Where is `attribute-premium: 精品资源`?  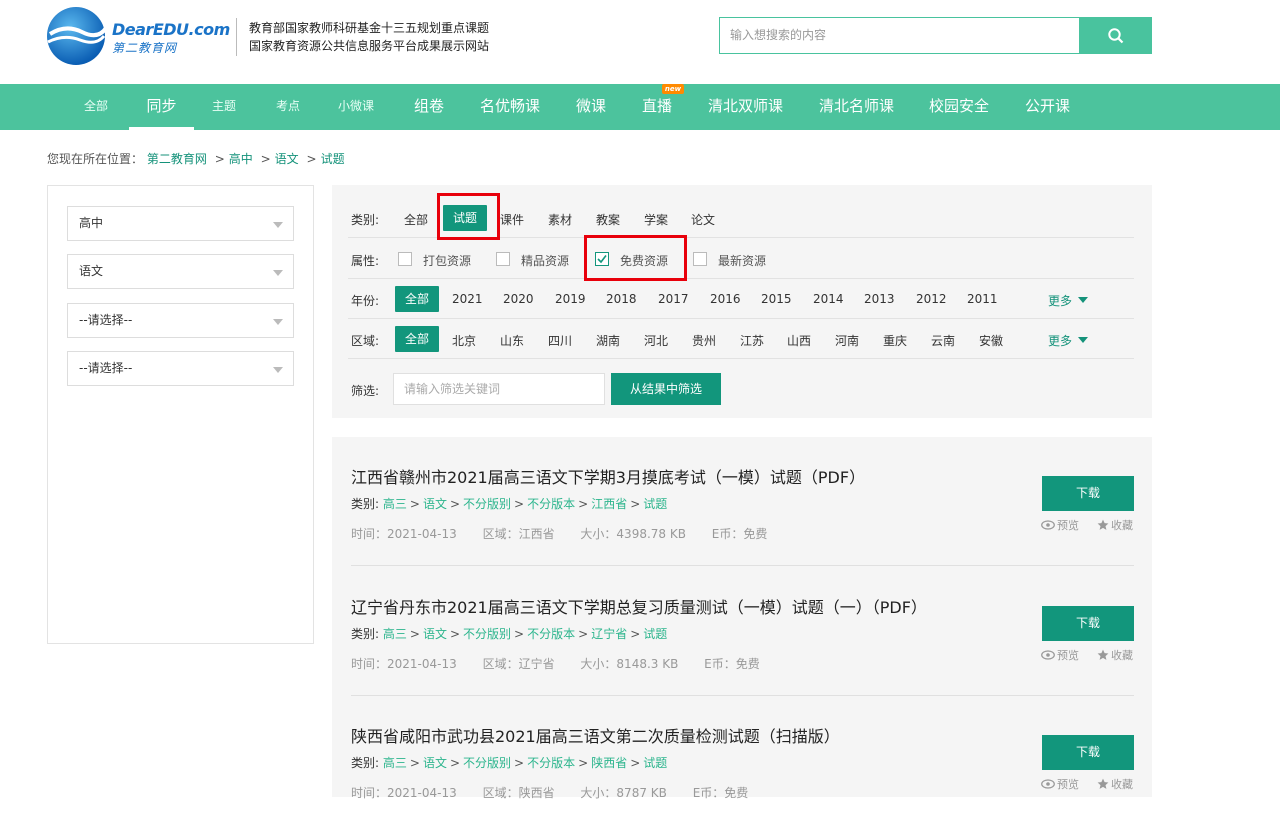 attribute-premium: 精品资源 is located at coordinates (545, 260).